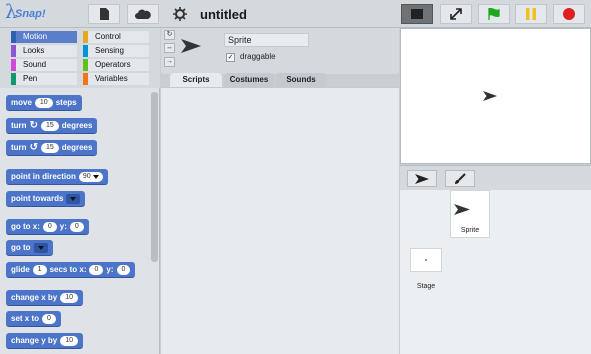 The width and height of the screenshot is (591, 354). Describe the element at coordinates (43, 176) in the screenshot. I see `block-text: point in direction` at that location.